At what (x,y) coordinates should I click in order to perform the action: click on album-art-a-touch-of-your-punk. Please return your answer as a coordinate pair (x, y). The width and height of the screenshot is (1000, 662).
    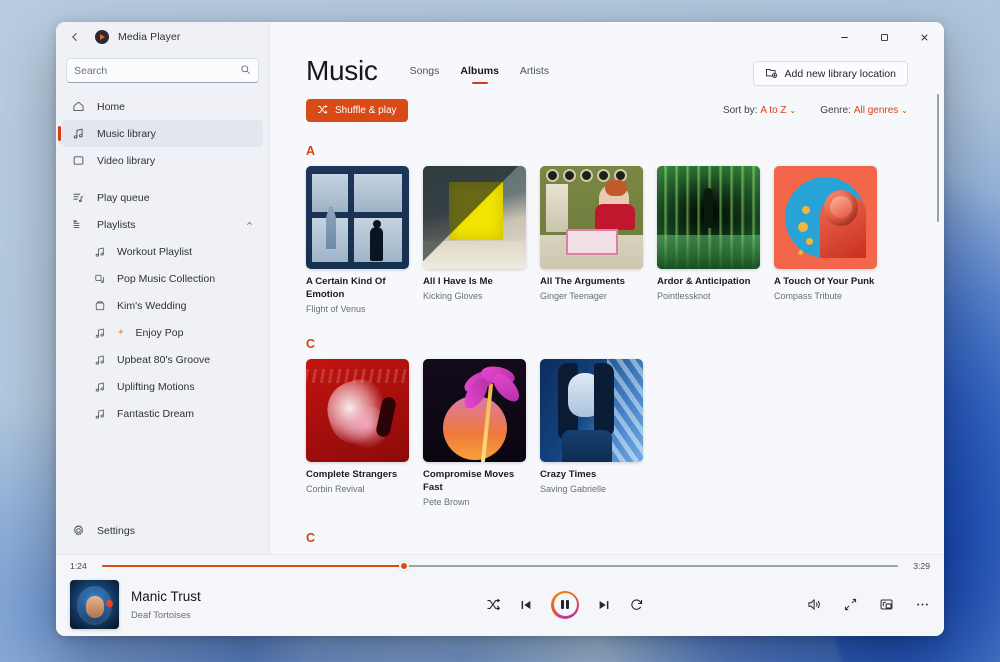
    Looking at the image, I should click on (825, 217).